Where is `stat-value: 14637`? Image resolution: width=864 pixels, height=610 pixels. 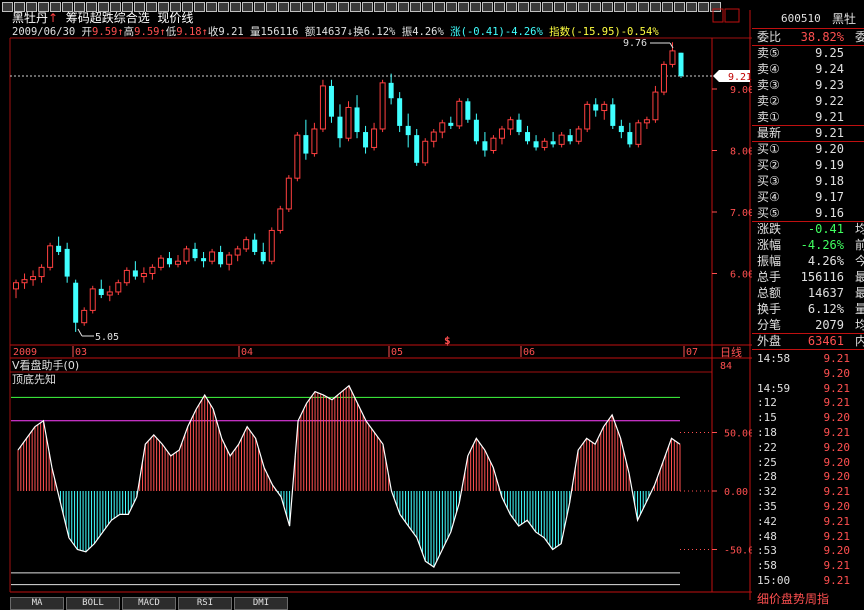
stat-value: 14637 is located at coordinates (825, 293).